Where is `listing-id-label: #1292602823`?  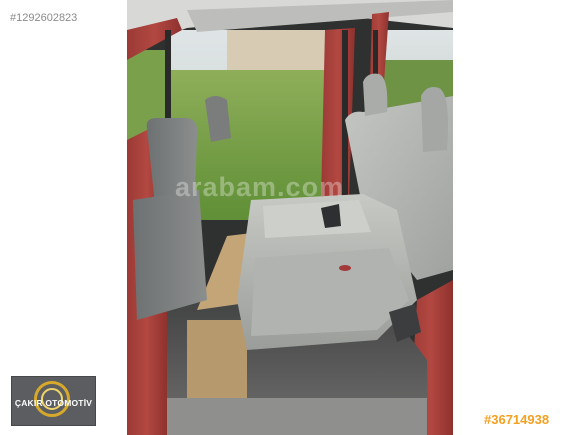 listing-id-label: #1292602823 is located at coordinates (44, 18).